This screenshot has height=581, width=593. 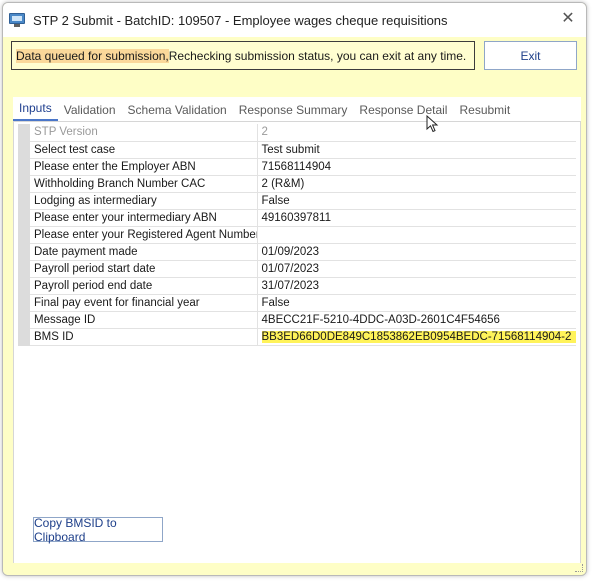 I want to click on grid-row-label: Withholding Branch Number CAC, so click(x=144, y=184).